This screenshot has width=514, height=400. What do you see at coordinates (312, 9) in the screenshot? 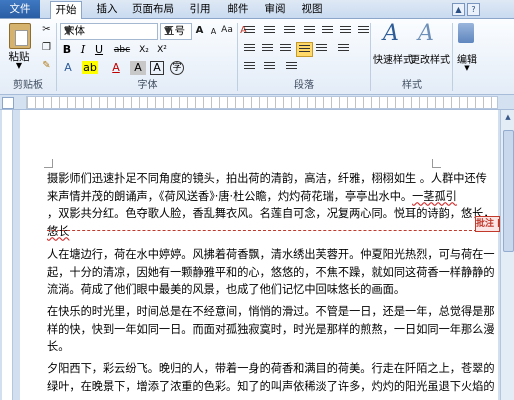
I see `tab-view: 视图` at bounding box center [312, 9].